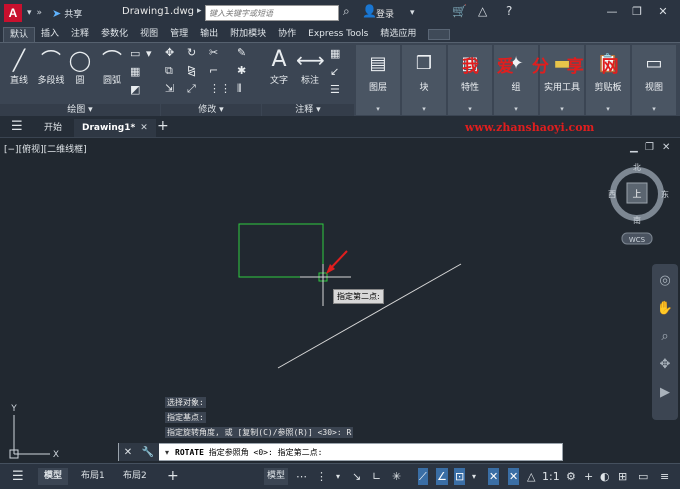 The height and width of the screenshot is (489, 680). What do you see at coordinates (665, 365) in the screenshot?
I see `orbit-icon: ✥` at bounding box center [665, 365].